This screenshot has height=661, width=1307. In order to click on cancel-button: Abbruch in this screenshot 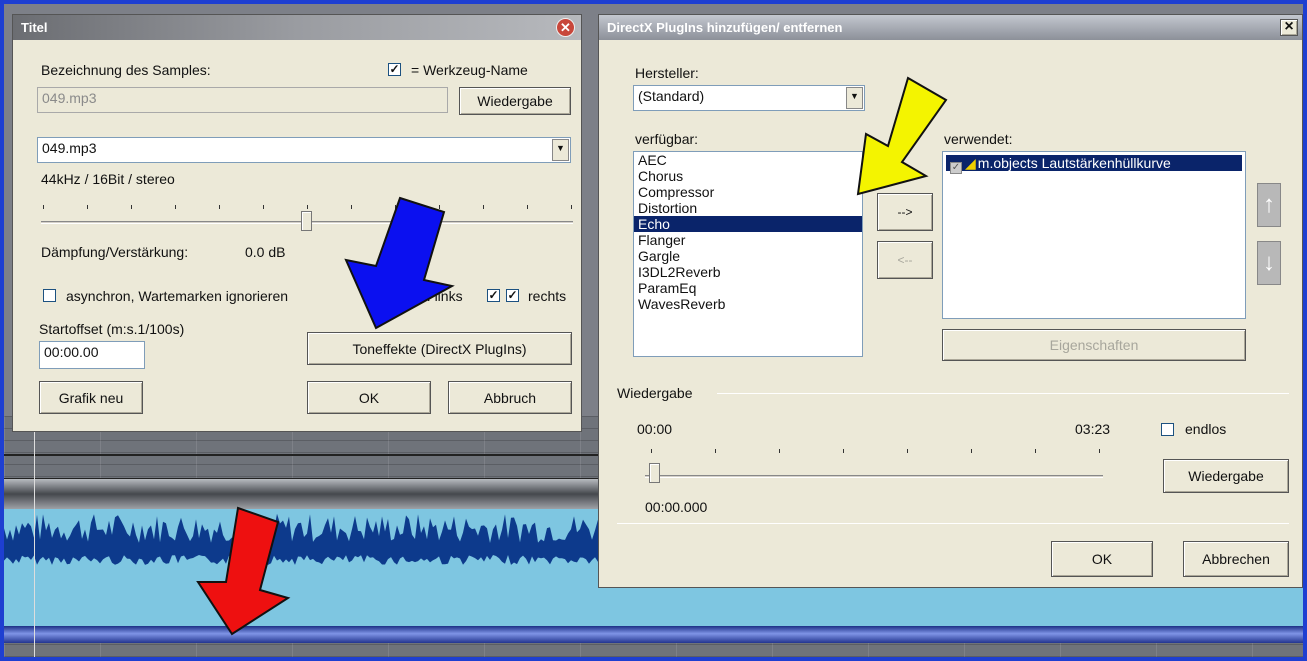, I will do `click(510, 397)`.